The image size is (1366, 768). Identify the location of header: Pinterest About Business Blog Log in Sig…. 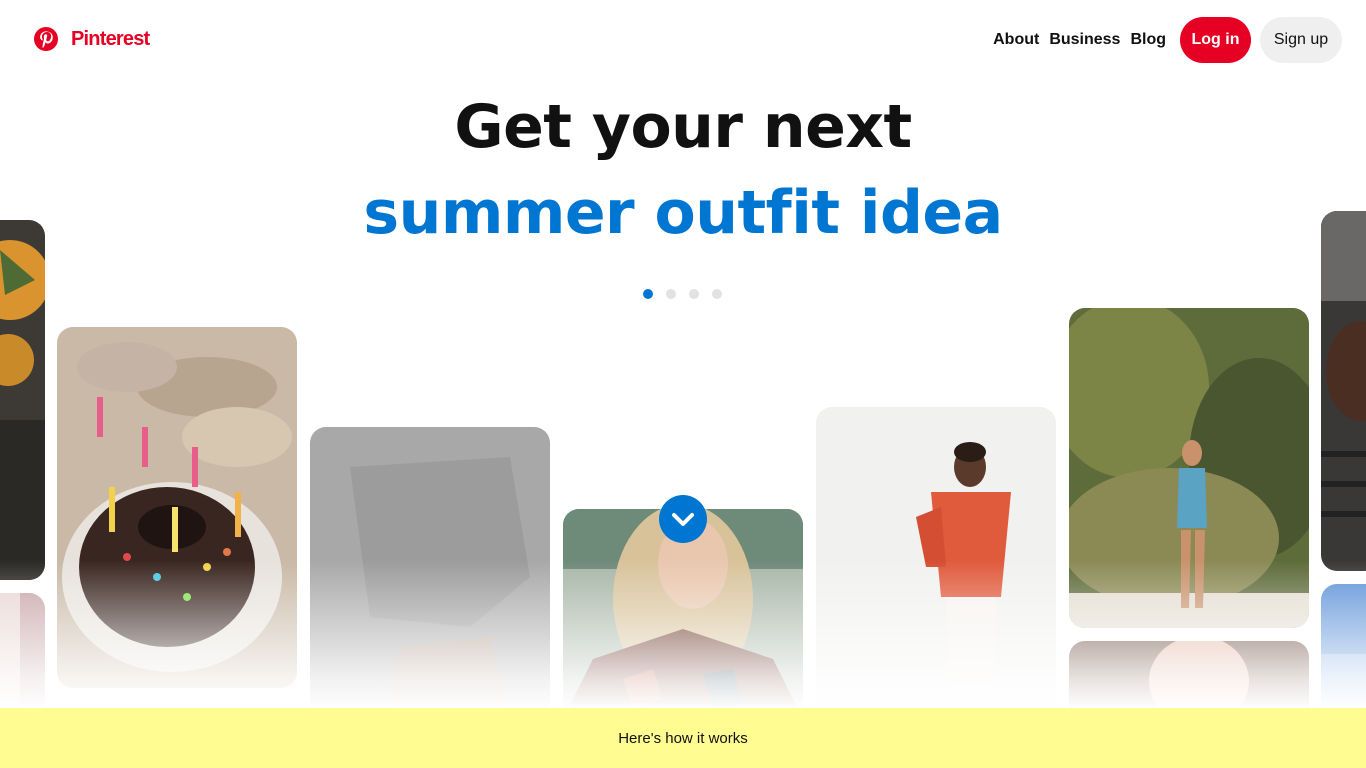
(683, 40).